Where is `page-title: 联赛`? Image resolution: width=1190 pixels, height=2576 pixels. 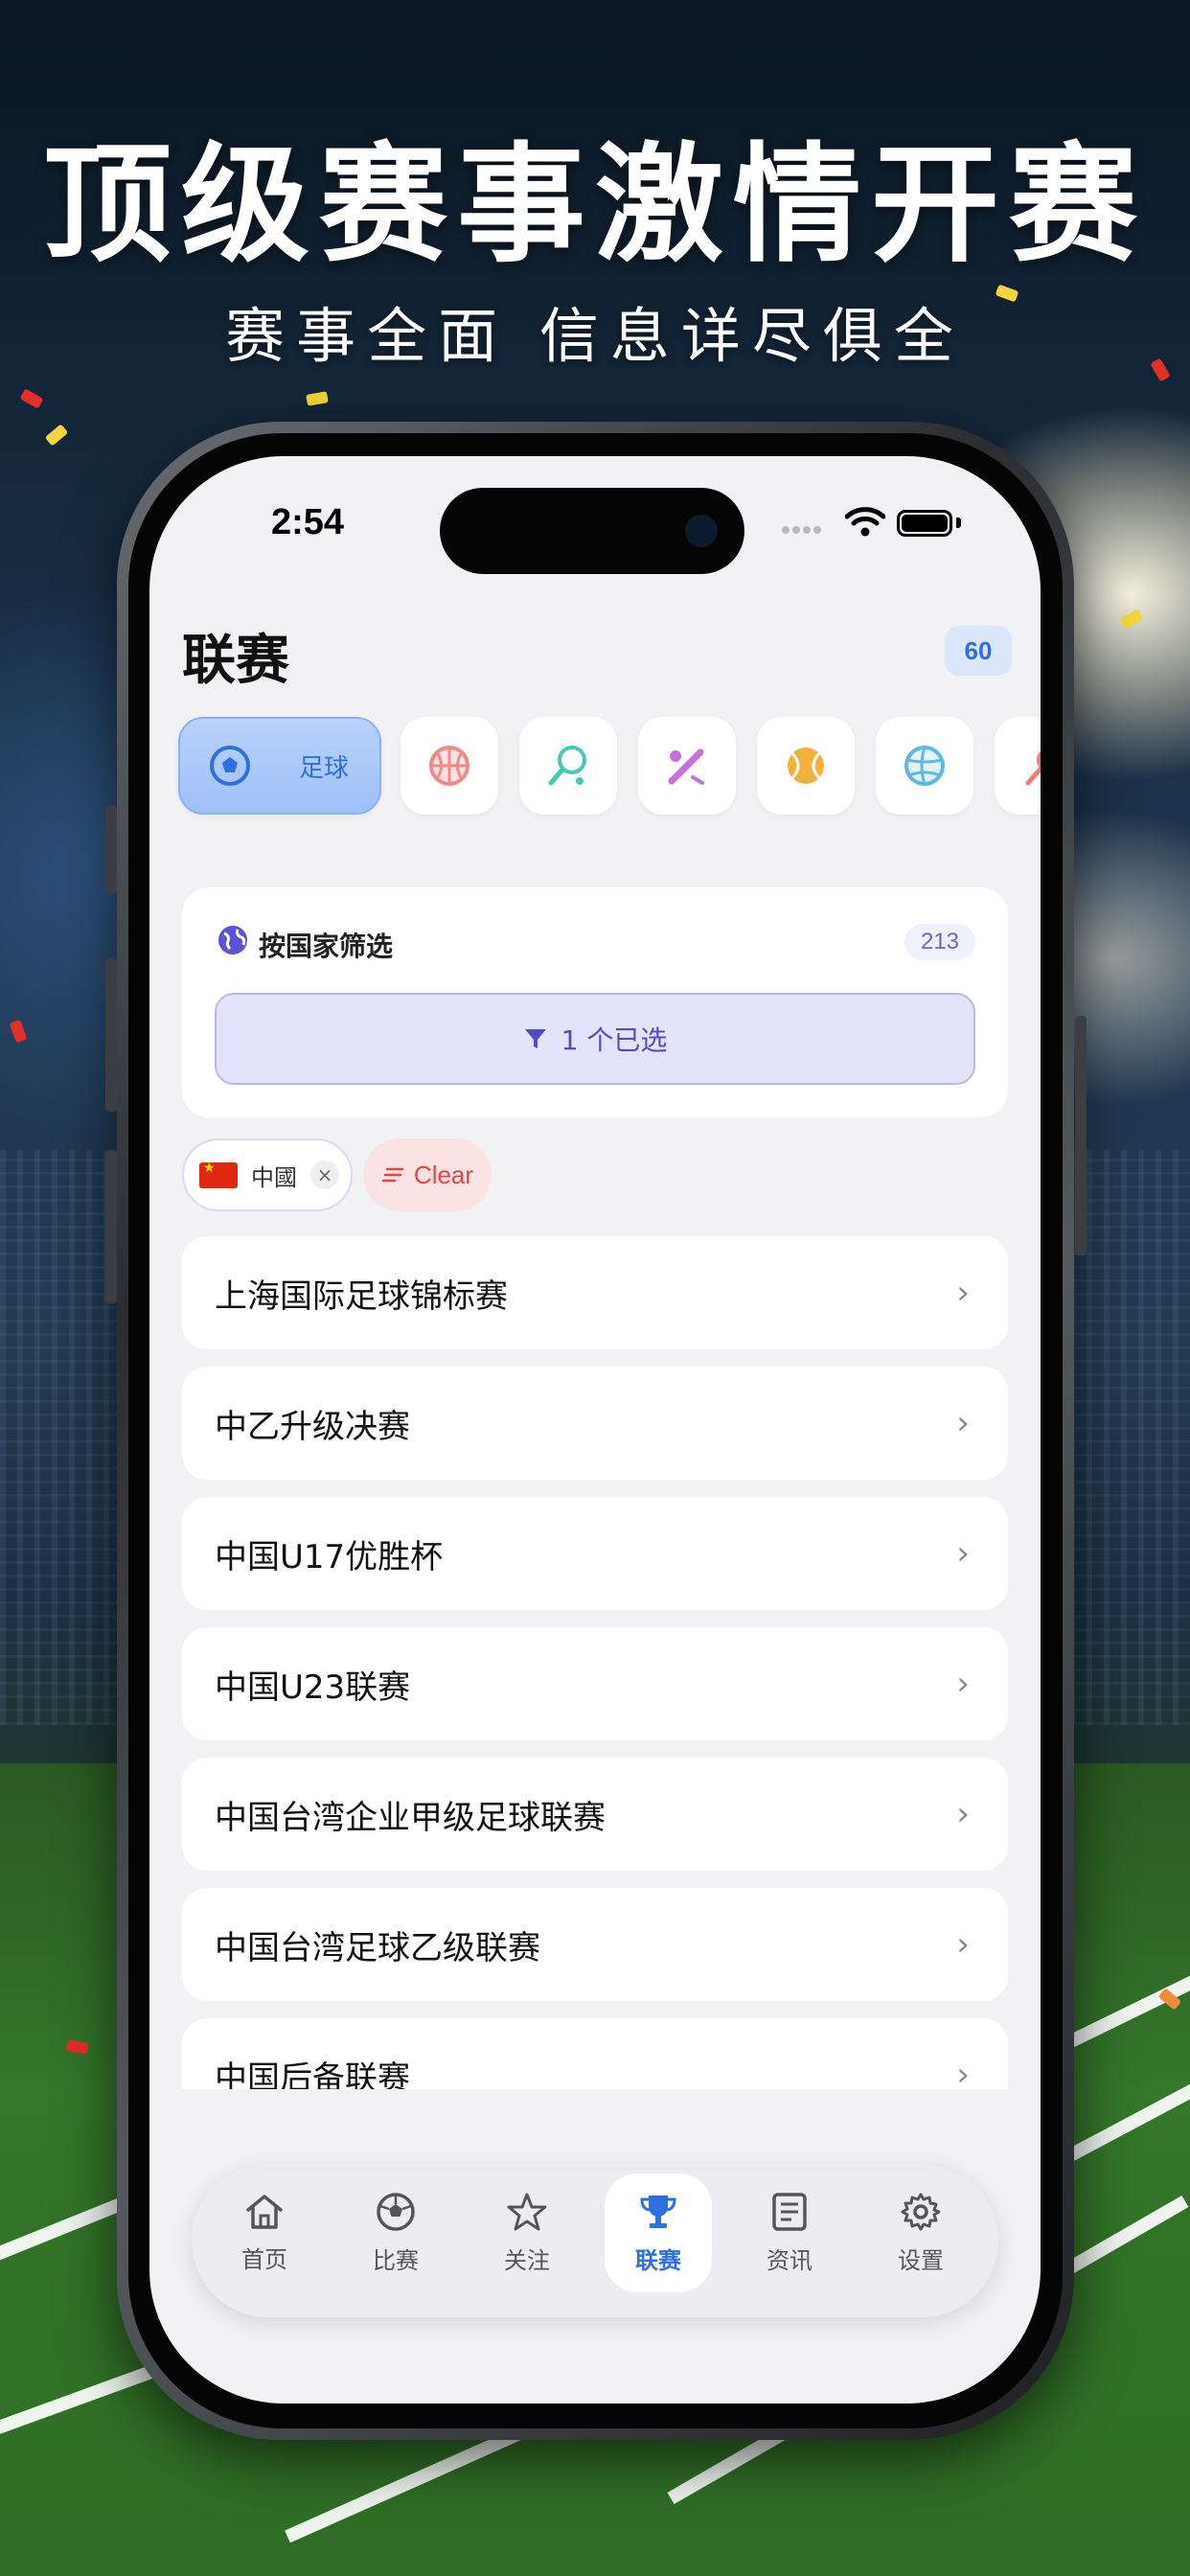
page-title: 联赛 is located at coordinates (236, 661).